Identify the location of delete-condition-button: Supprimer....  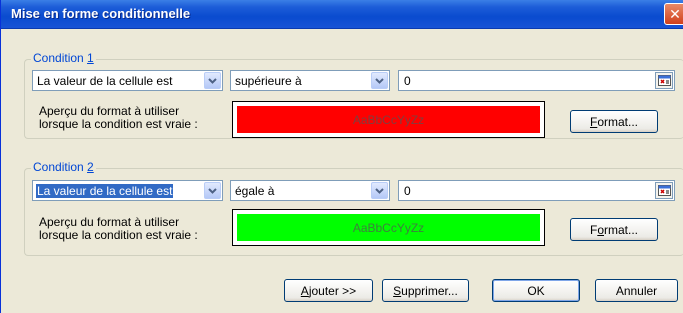
(425, 290).